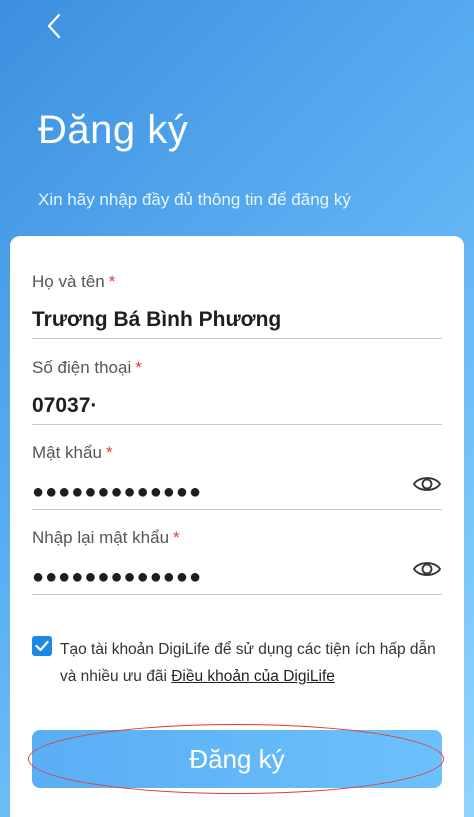  What do you see at coordinates (194, 199) in the screenshot?
I see `page-subtitle: Xin hãy nhập đầy đủ thông tin để đăng ký` at bounding box center [194, 199].